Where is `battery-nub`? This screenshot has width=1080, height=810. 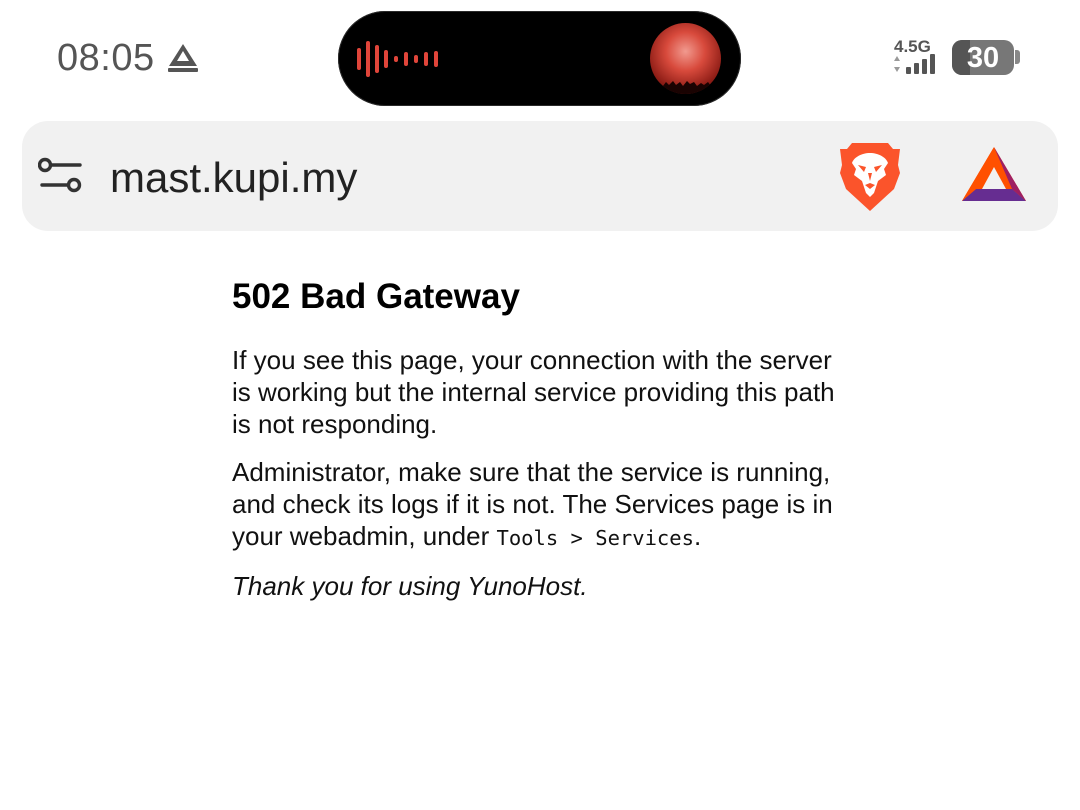 battery-nub is located at coordinates (1017, 57).